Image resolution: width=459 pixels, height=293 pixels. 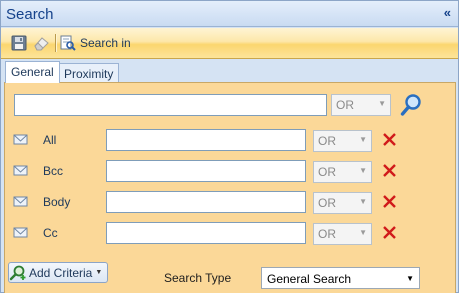 I want to click on search-in-button: Search in, so click(x=95, y=43).